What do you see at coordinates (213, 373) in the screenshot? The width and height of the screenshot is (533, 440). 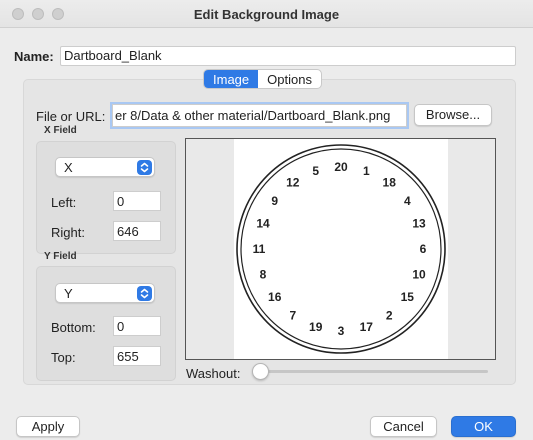 I see `washout-label: Washout:` at bounding box center [213, 373].